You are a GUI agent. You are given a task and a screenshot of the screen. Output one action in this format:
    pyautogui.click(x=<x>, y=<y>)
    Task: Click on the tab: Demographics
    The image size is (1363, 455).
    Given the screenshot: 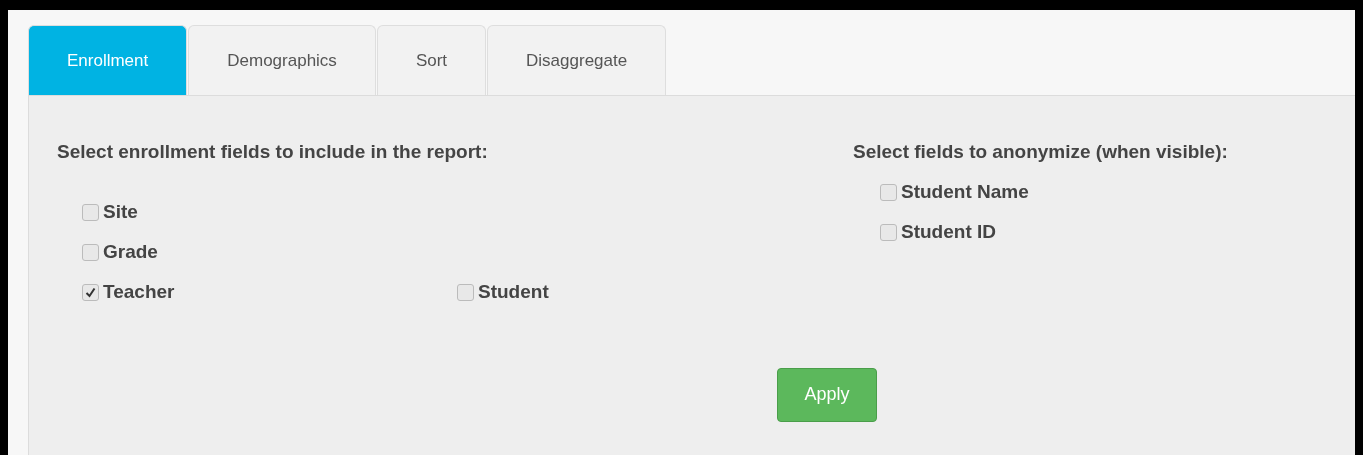 What is the action you would take?
    pyautogui.click(x=282, y=60)
    